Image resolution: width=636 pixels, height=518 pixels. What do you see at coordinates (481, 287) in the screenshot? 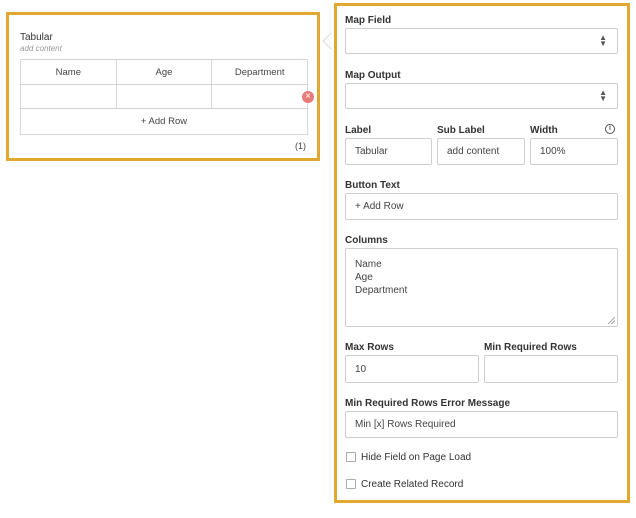
I see `columns-textarea: Name Age Department` at bounding box center [481, 287].